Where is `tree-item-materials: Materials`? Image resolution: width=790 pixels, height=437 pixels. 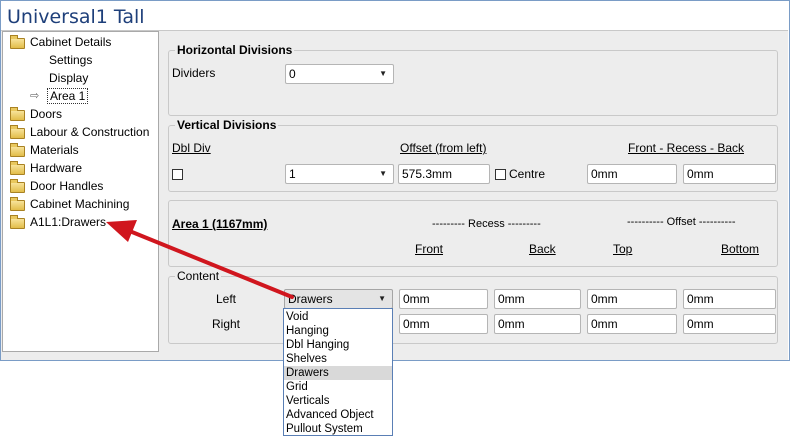
tree-item-materials: Materials is located at coordinates (54, 150).